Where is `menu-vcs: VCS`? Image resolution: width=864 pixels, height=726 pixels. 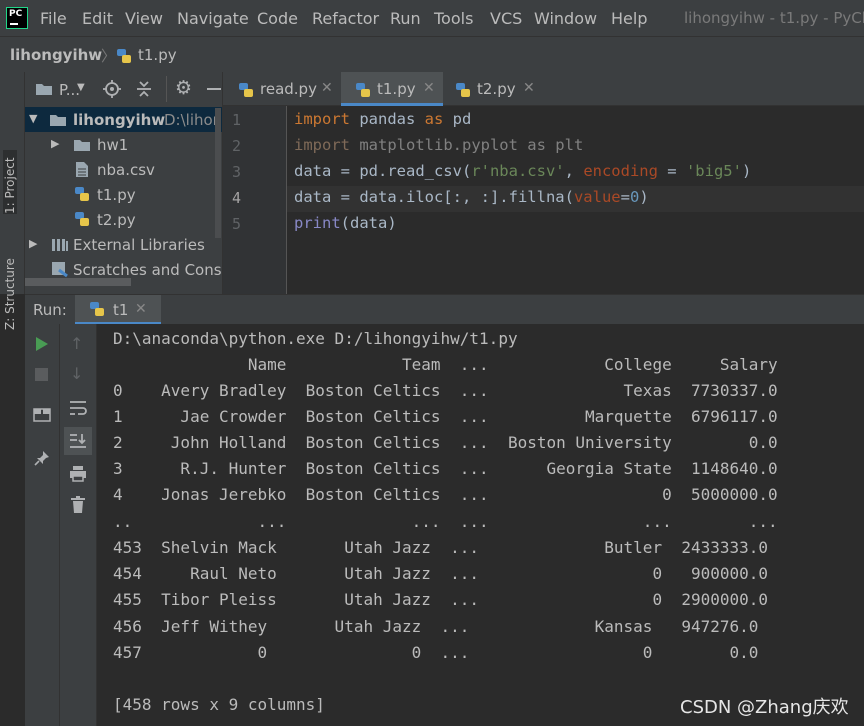 menu-vcs: VCS is located at coordinates (506, 18).